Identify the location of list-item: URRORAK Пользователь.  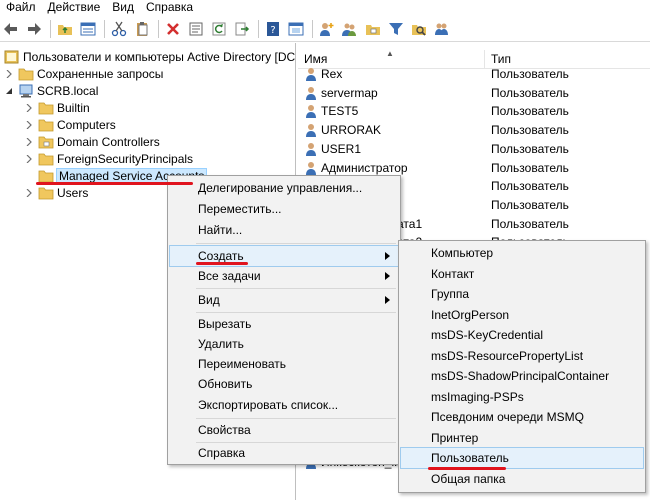
(474, 130).